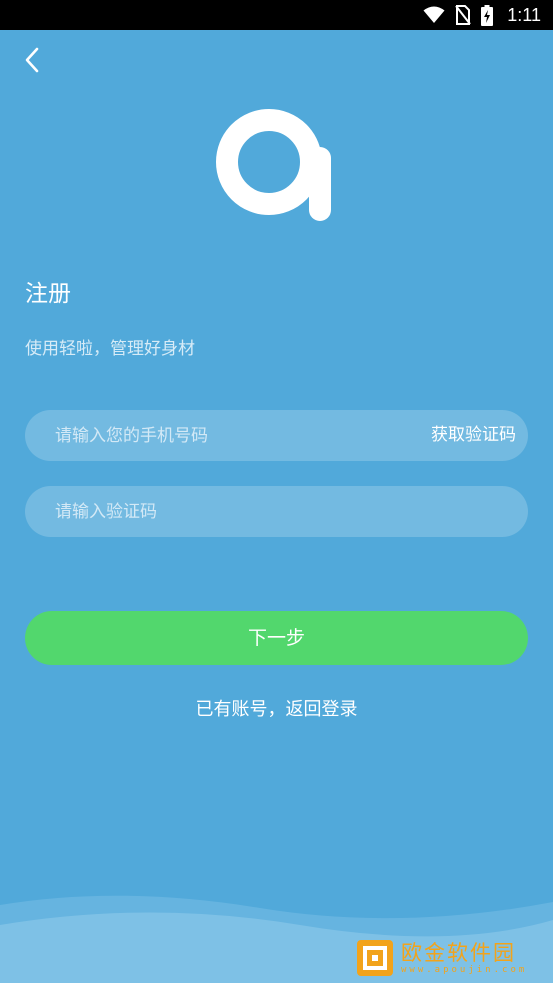 This screenshot has width=553, height=983. I want to click on page-title: 注册, so click(48, 294).